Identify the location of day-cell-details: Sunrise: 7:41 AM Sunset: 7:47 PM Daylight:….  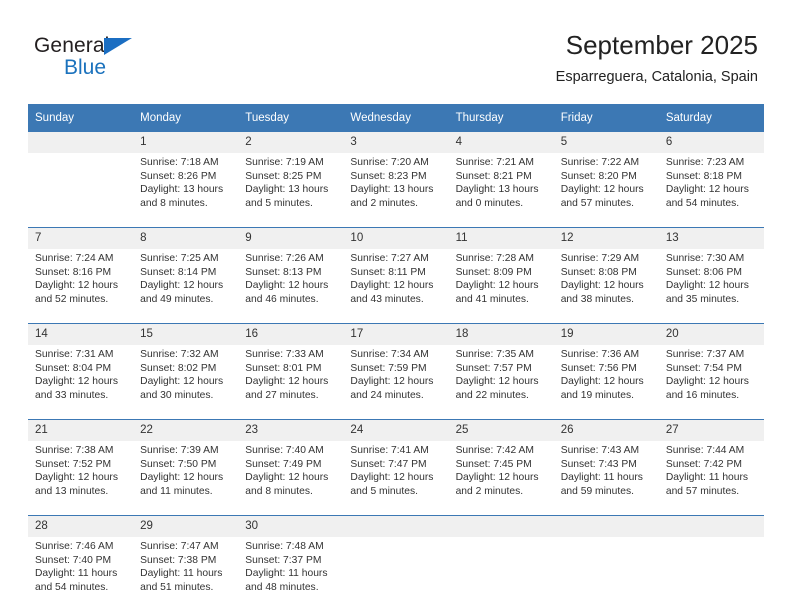
(396, 478).